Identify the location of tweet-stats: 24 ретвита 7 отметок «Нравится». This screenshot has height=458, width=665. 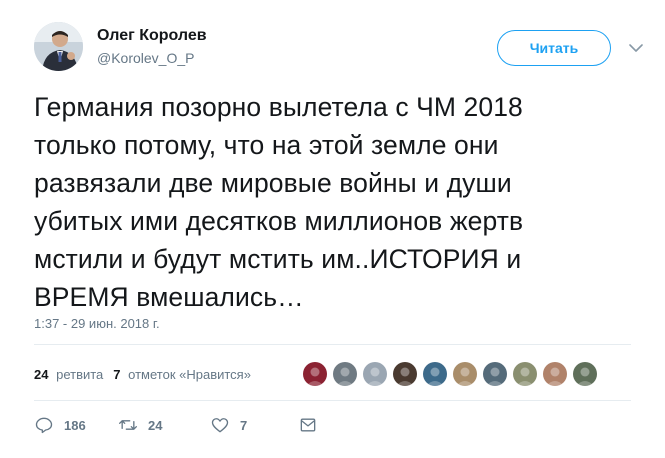
(147, 374).